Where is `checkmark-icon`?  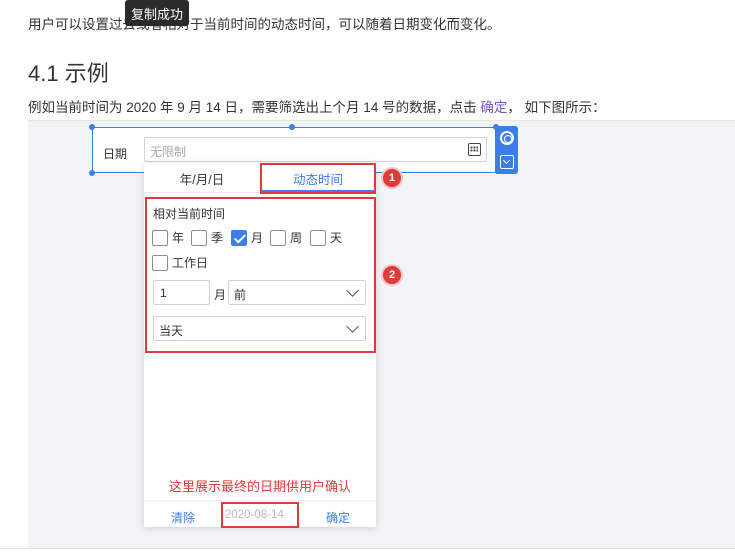 checkmark-icon is located at coordinates (239, 237).